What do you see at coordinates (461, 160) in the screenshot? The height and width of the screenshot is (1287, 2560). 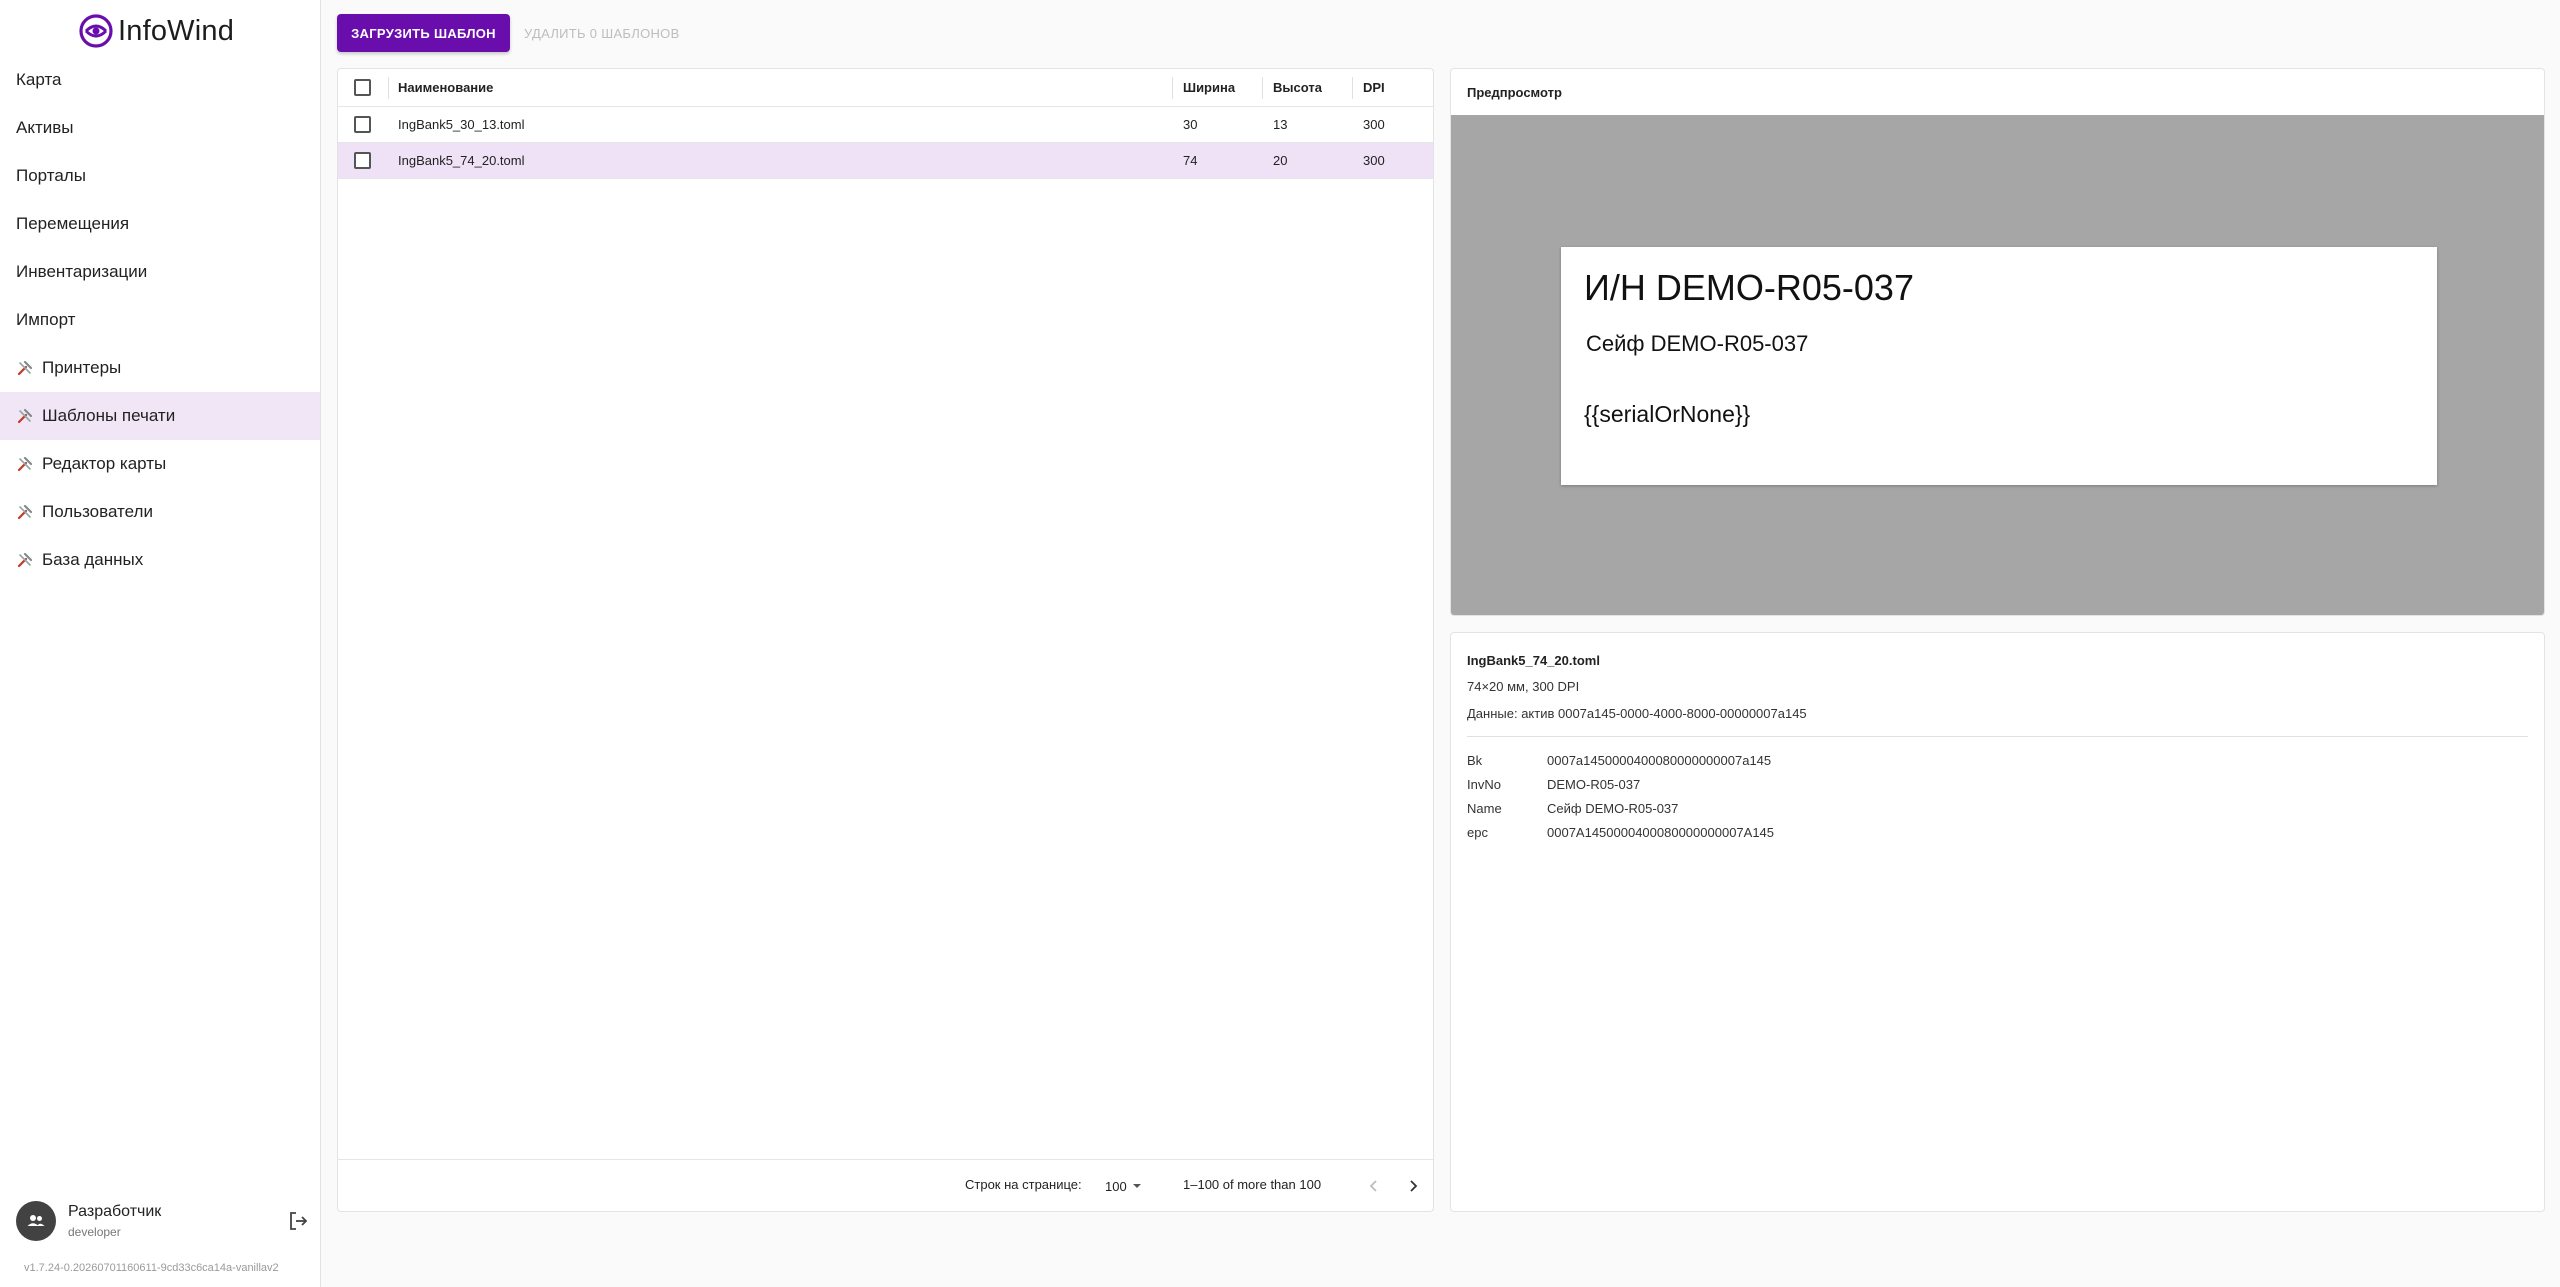 I see `cell-name: IngBank5_74_20.toml` at bounding box center [461, 160].